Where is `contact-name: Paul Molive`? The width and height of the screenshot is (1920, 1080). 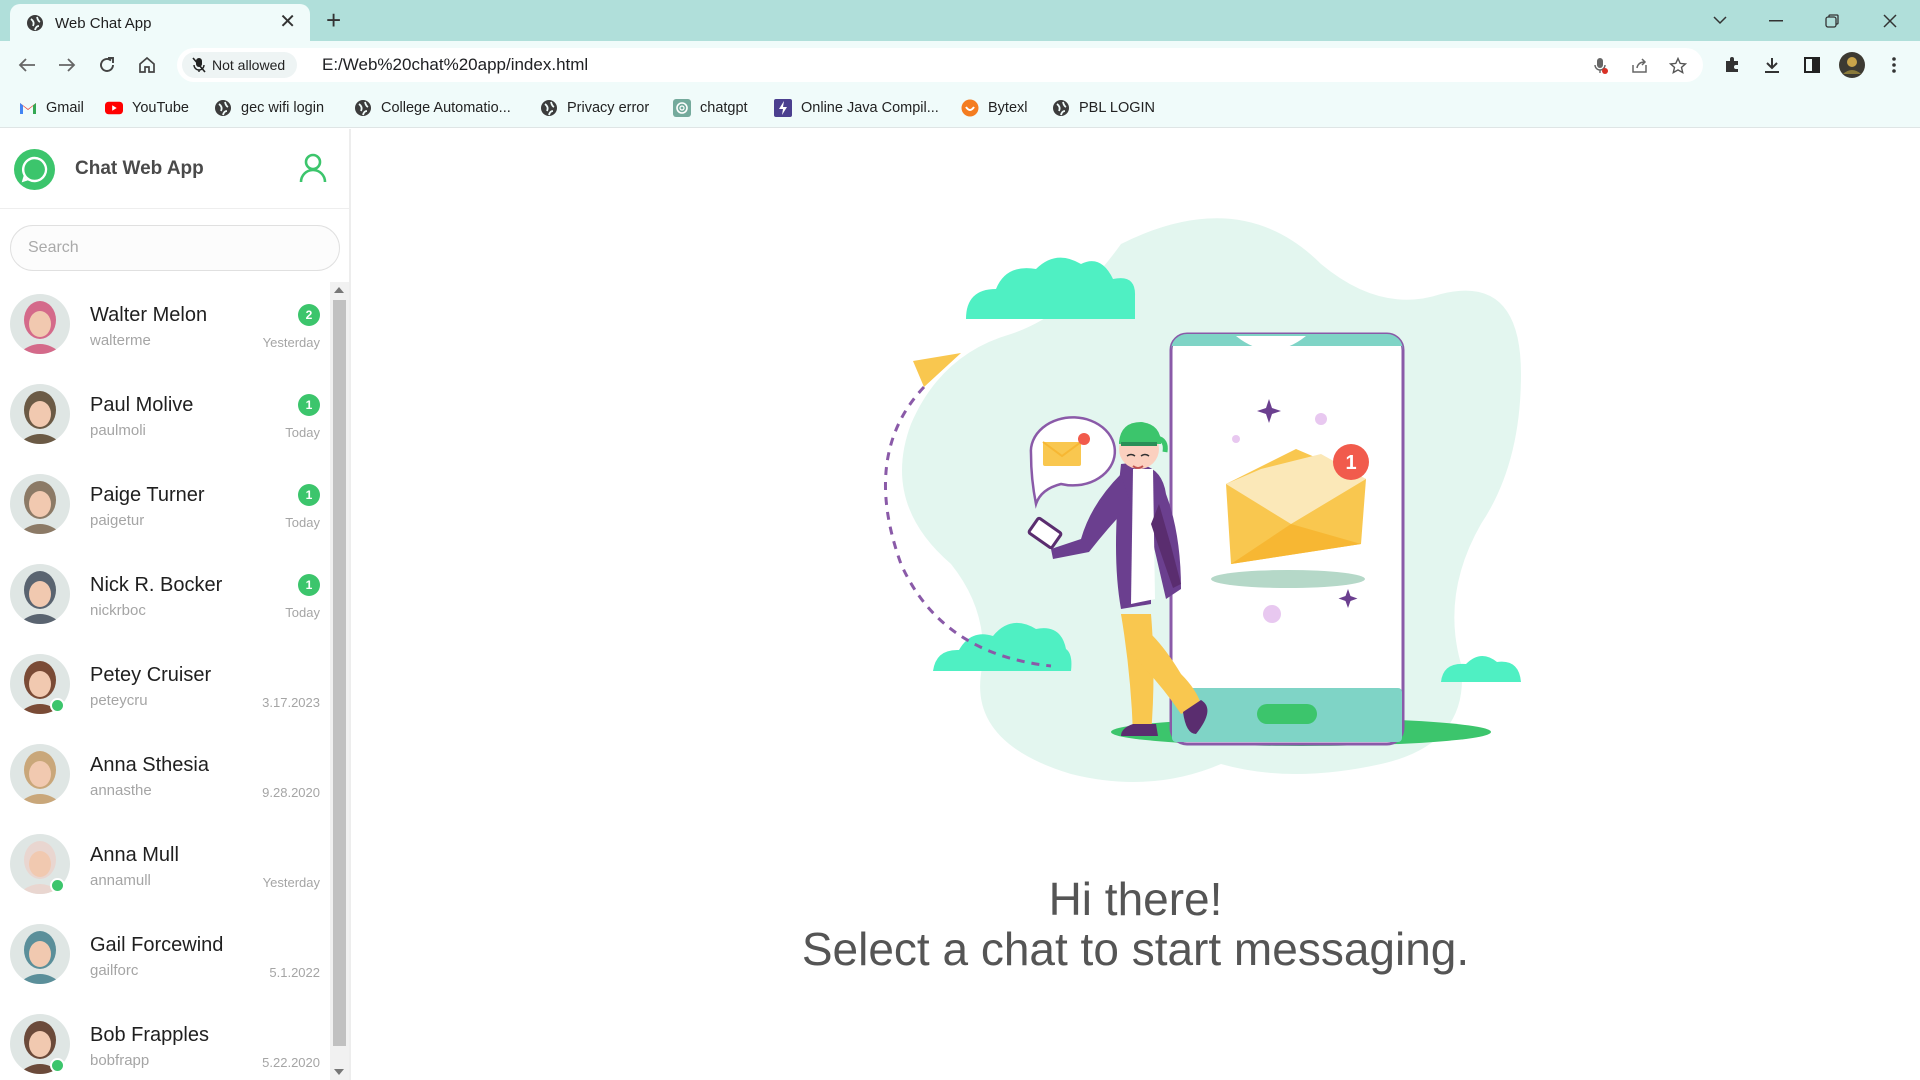
contact-name: Paul Molive is located at coordinates (142, 405).